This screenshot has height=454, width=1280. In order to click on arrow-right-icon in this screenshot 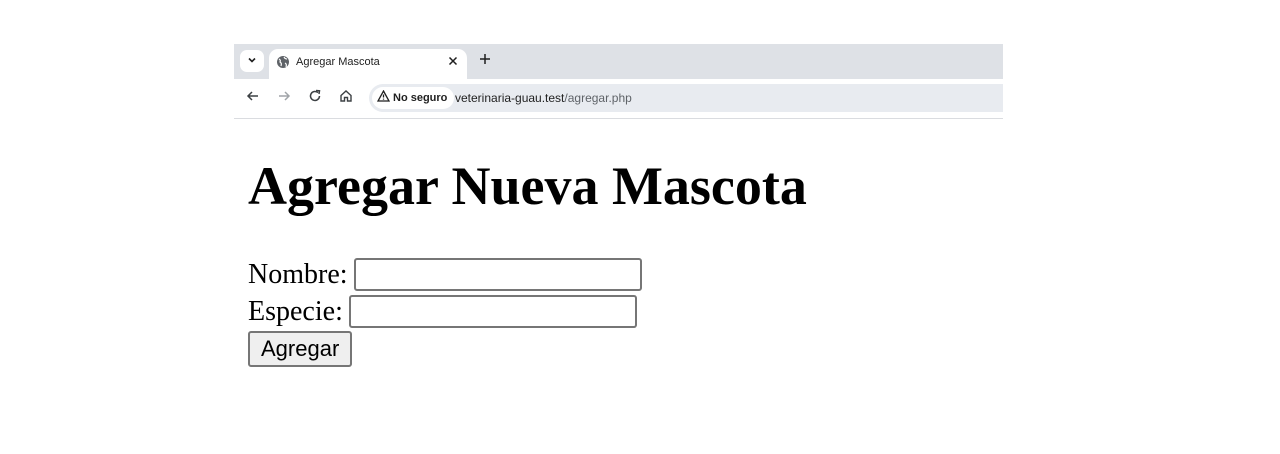, I will do `click(284, 98)`.